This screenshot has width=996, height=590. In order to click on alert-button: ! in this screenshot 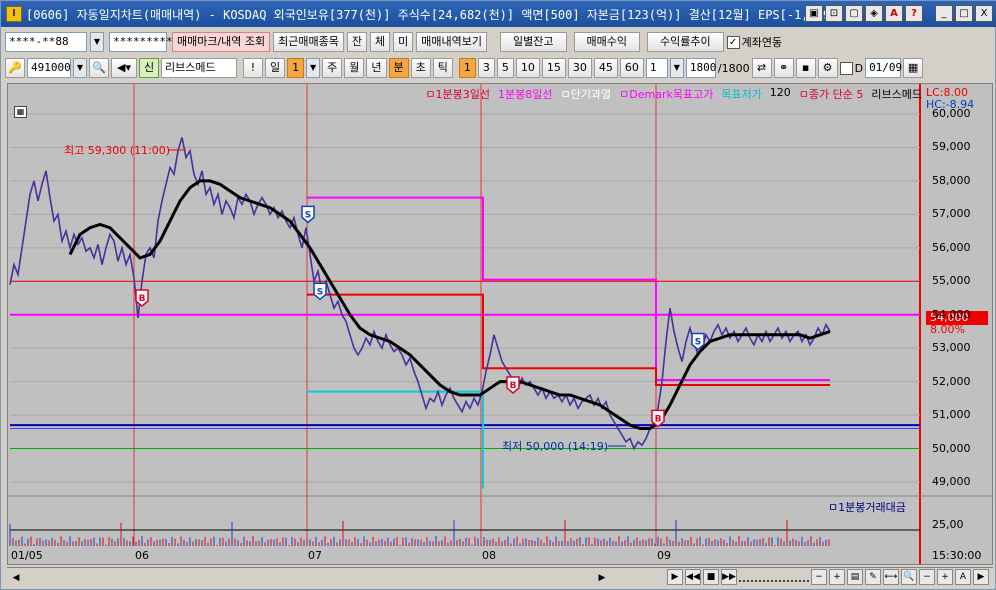, I will do `click(253, 68)`.